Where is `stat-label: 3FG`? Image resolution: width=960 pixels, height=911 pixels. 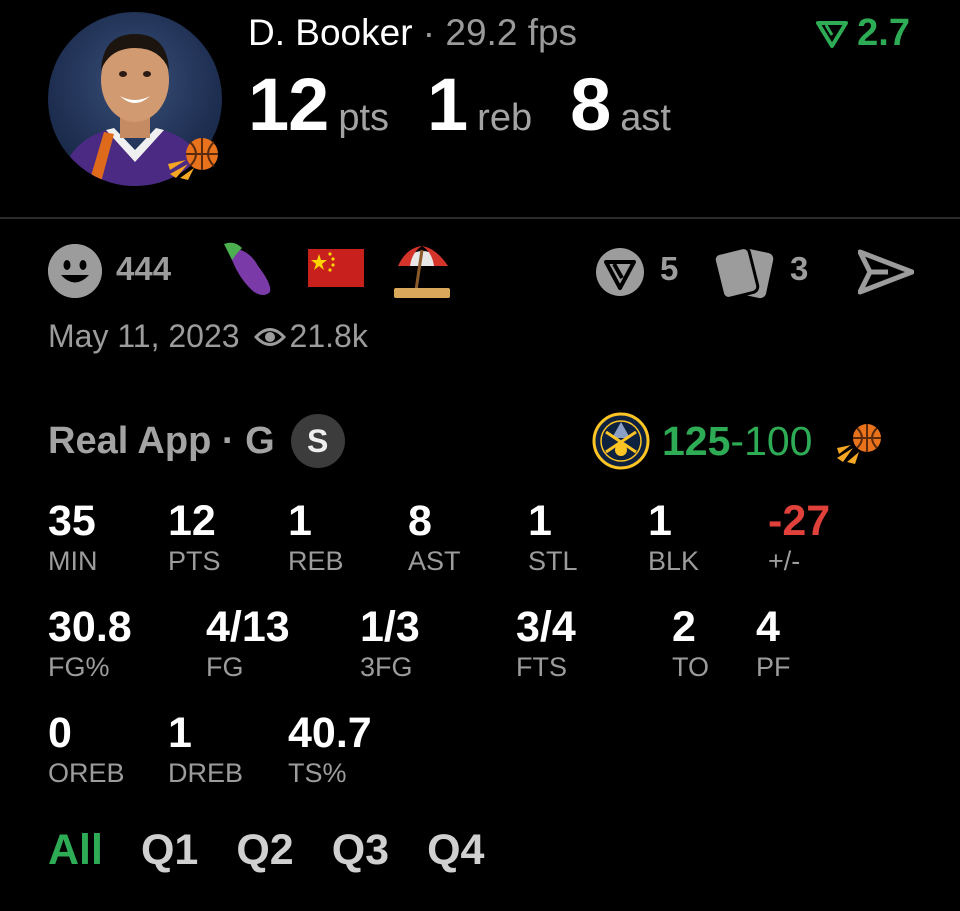
stat-label: 3FG is located at coordinates (386, 667).